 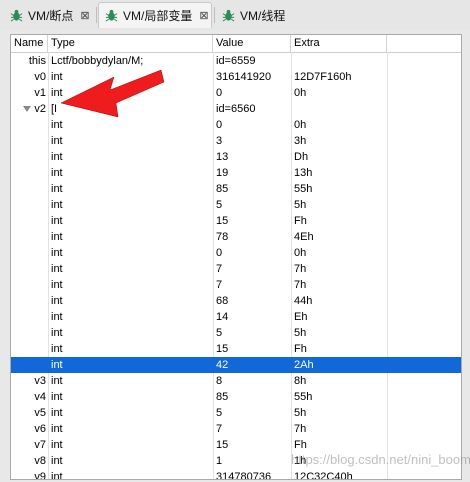 I want to click on watermark-text: https://blog.csdn.net/nini_boom, so click(x=380, y=459).